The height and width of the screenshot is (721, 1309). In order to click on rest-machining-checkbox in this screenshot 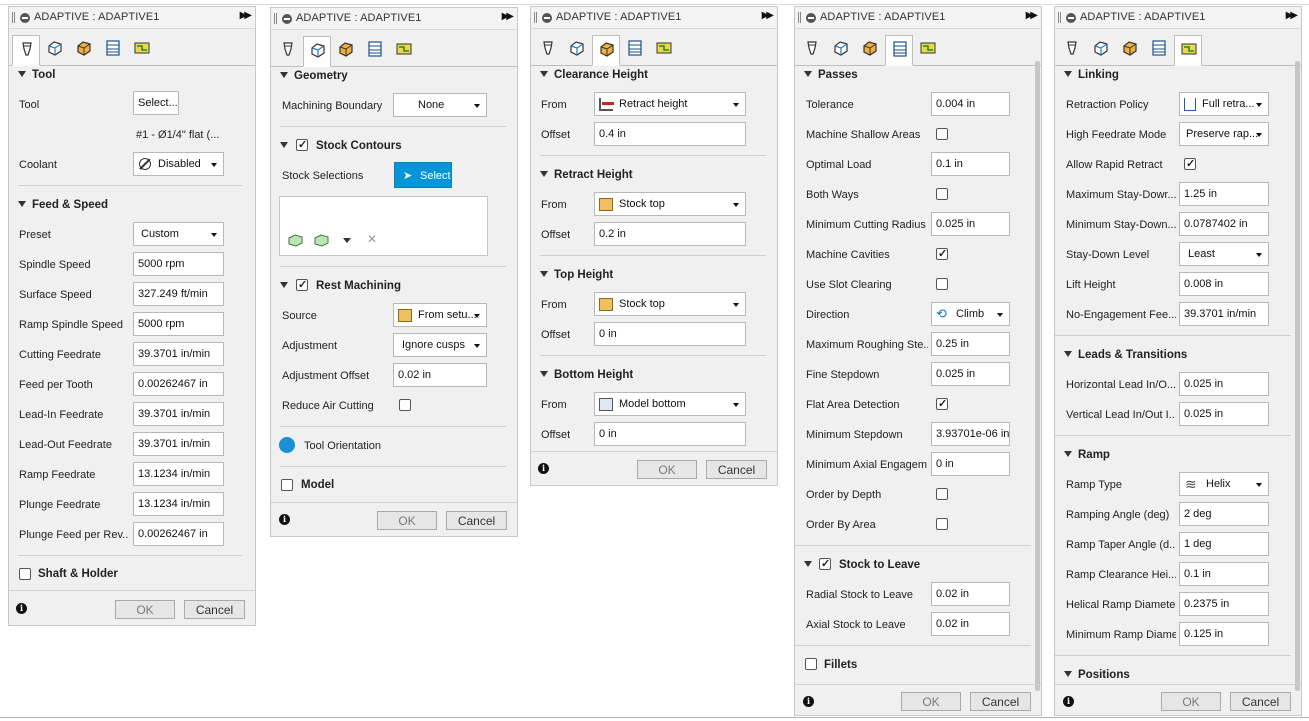, I will do `click(302, 284)`.